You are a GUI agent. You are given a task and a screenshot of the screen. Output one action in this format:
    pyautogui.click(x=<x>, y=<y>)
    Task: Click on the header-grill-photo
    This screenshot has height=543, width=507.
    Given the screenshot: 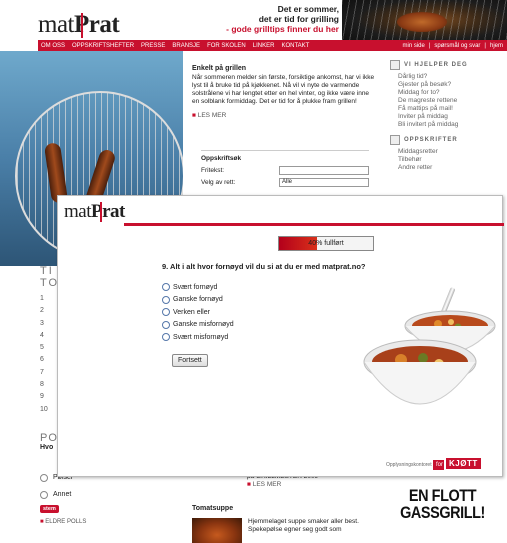 What is the action you would take?
    pyautogui.click(x=424, y=22)
    